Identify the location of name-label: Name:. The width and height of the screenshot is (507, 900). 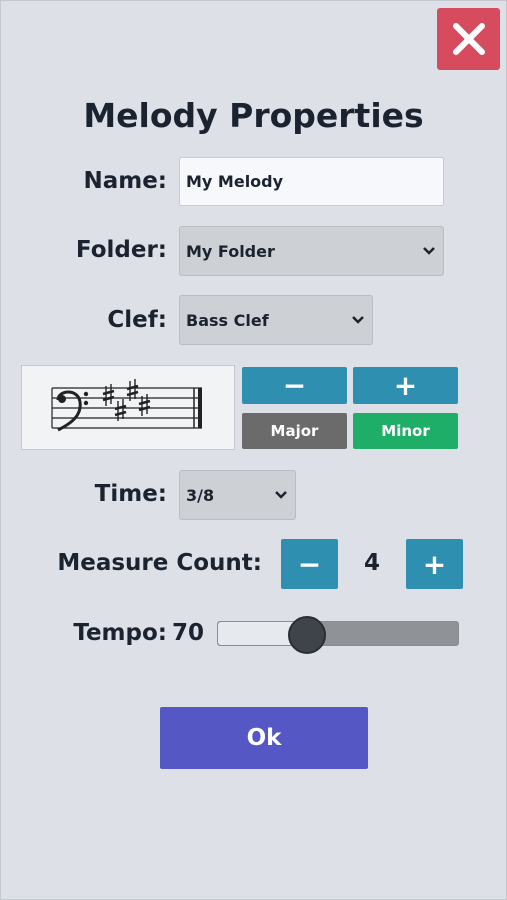
(125, 181).